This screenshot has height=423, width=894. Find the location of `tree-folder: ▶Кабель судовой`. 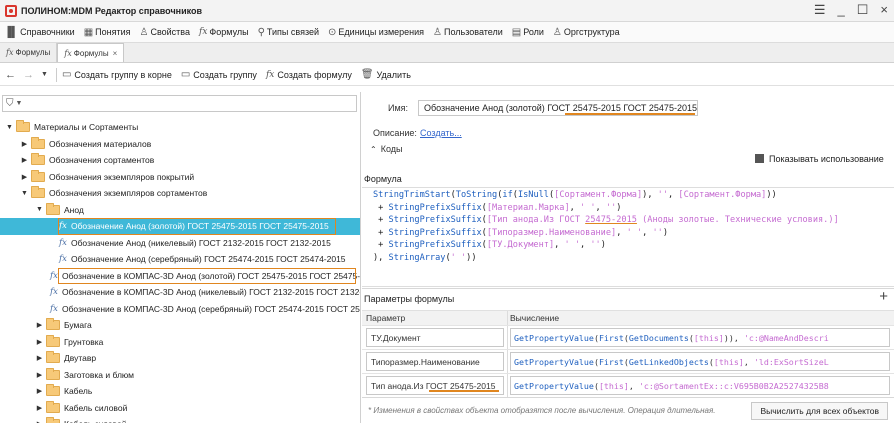

tree-folder: ▶Кабель судовой is located at coordinates (180, 419).